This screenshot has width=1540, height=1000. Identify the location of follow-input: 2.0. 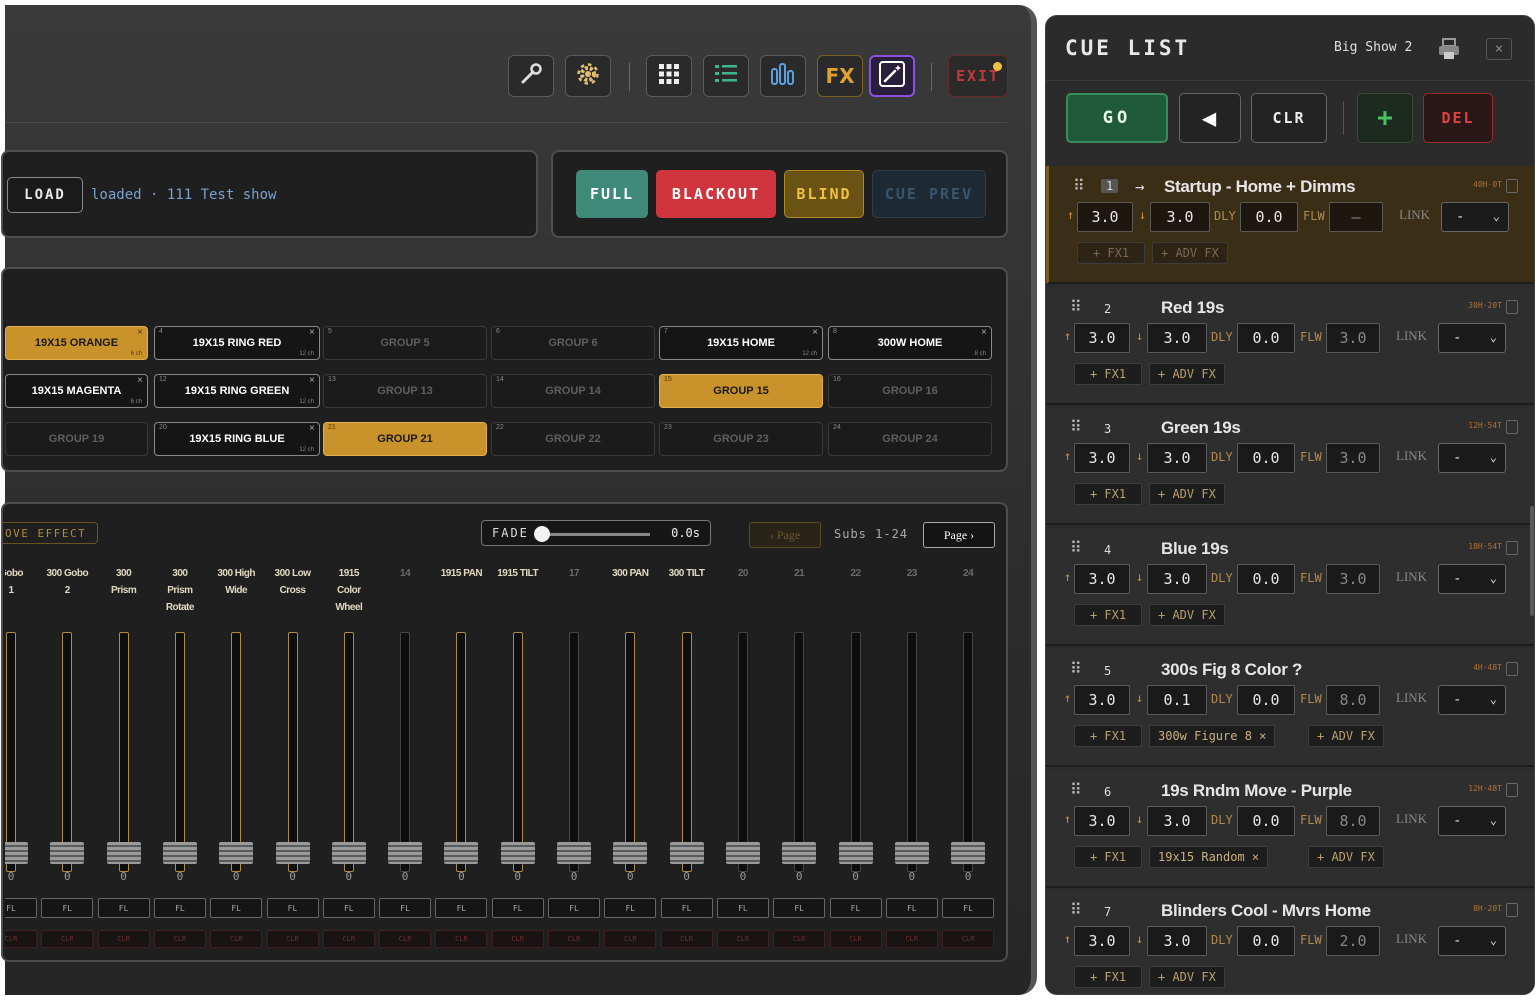
(1353, 941).